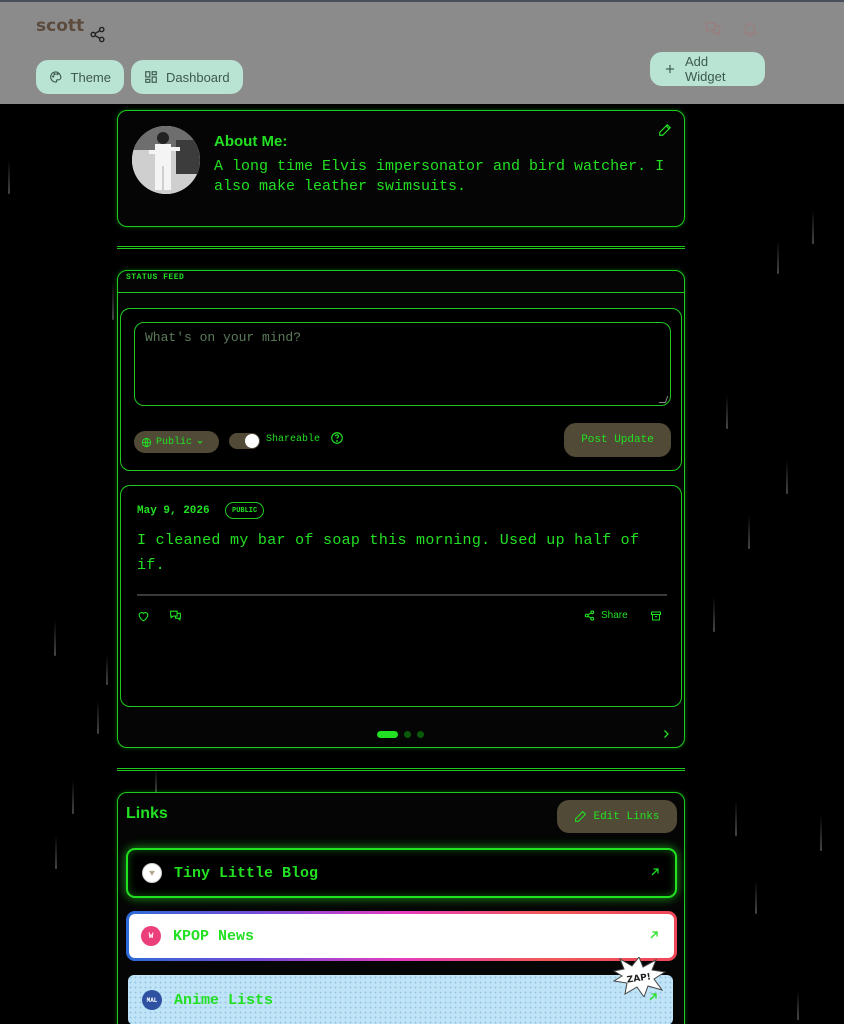  Describe the element at coordinates (251, 141) in the screenshot. I see `about-title: About Me:` at that location.